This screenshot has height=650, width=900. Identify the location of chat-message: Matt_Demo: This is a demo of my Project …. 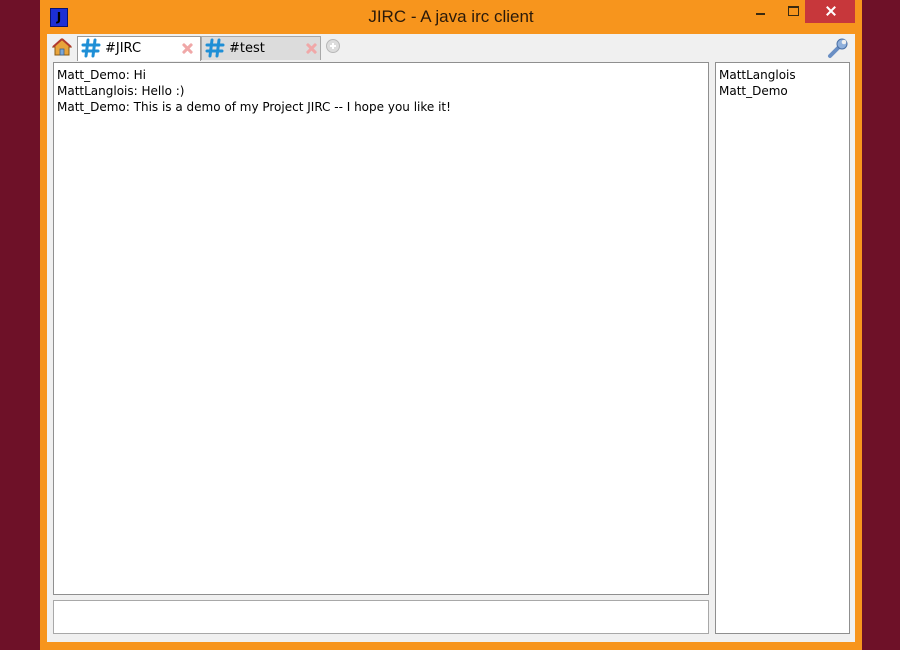
(254, 107).